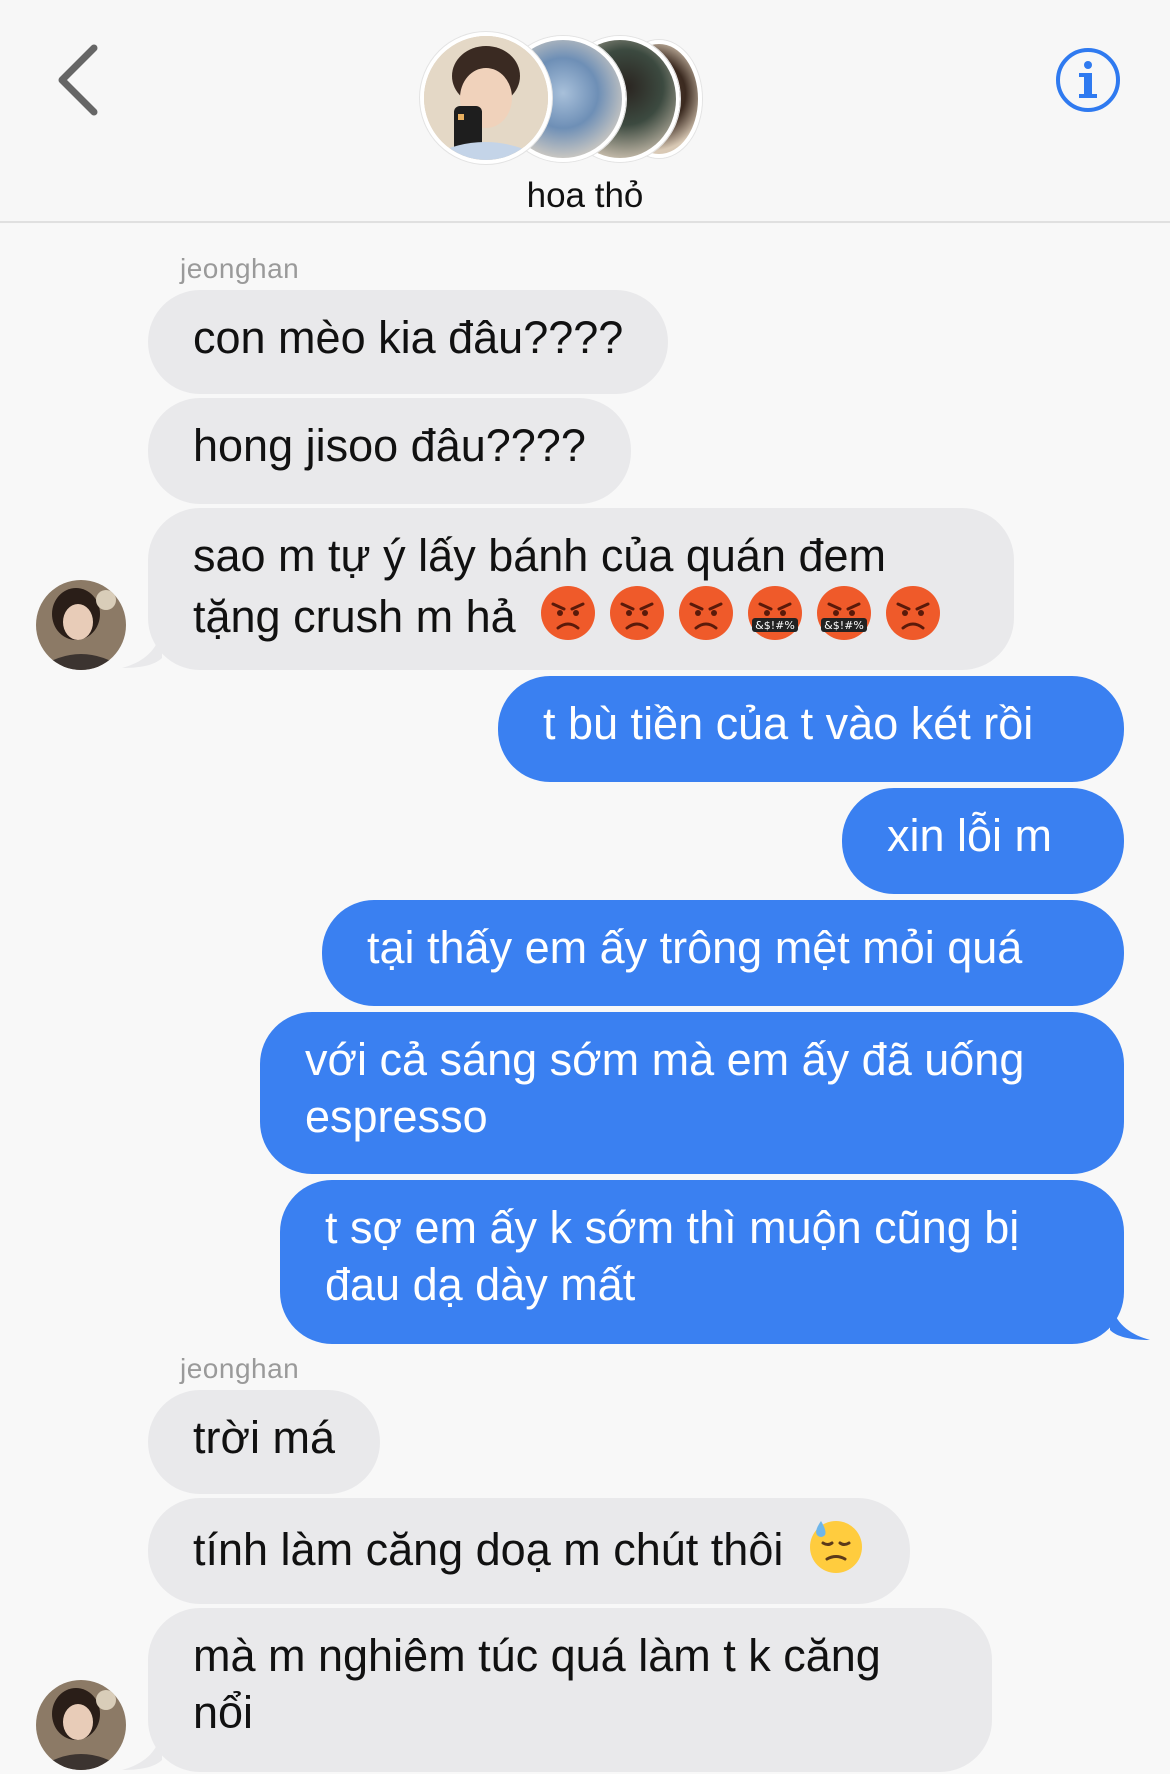  Describe the element at coordinates (396, 1116) in the screenshot. I see `message-text: espresso` at that location.